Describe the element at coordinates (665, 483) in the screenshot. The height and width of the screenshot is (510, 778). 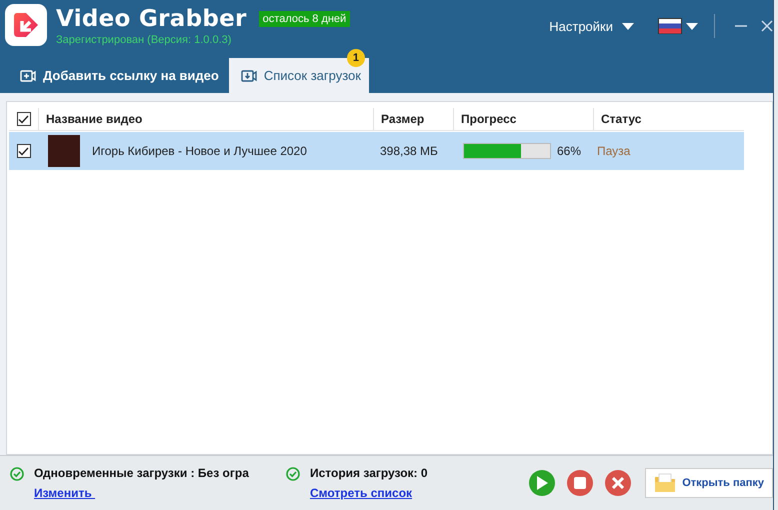
I see `folder-icon` at that location.